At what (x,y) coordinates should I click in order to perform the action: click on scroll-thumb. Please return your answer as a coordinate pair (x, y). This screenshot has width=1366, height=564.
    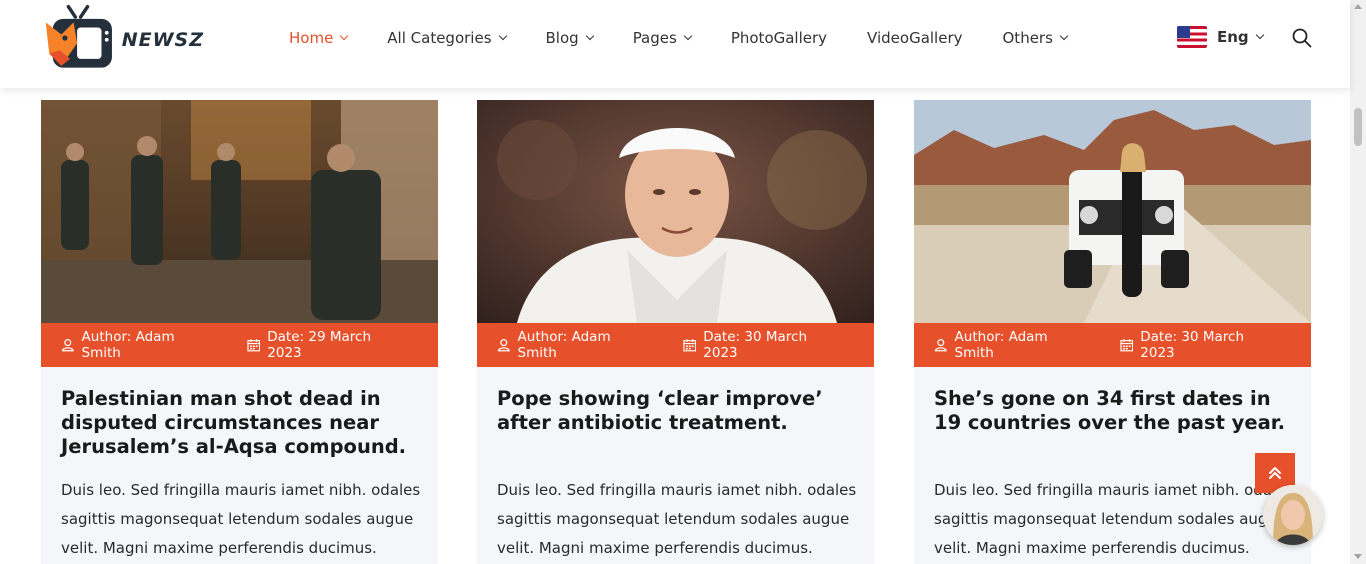
    Looking at the image, I should click on (1358, 127).